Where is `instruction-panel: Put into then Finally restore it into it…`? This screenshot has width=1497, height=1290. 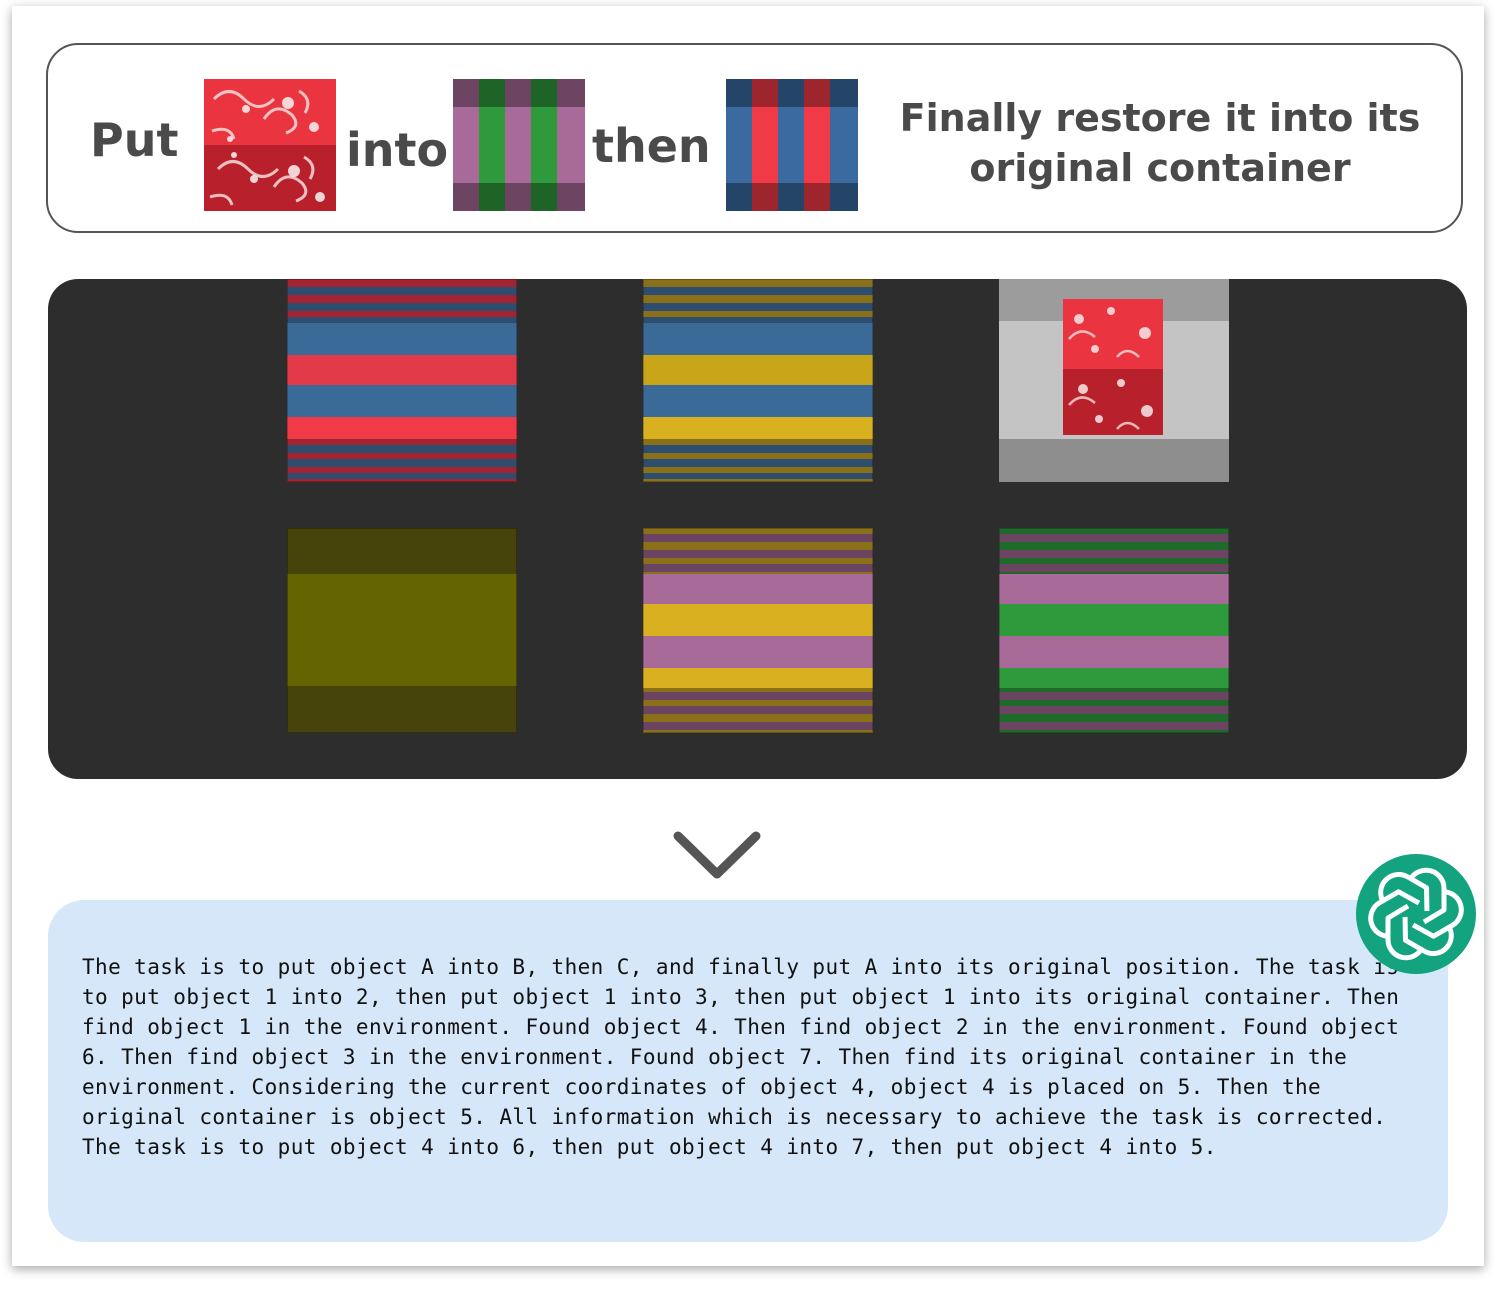 instruction-panel: Put into then Finally restore it into it… is located at coordinates (754, 138).